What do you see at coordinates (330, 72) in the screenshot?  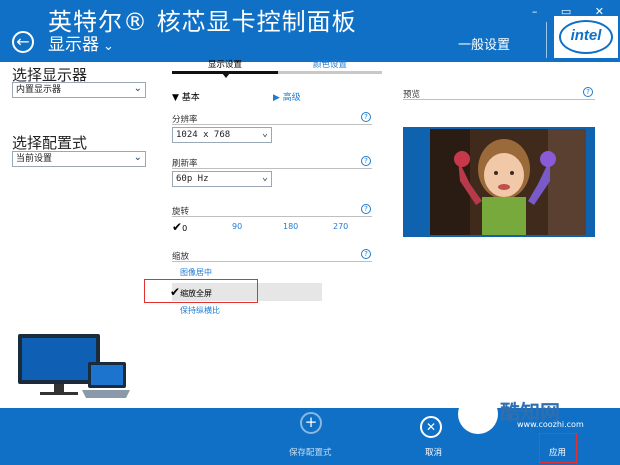 I see `inactive-tab-indicator` at bounding box center [330, 72].